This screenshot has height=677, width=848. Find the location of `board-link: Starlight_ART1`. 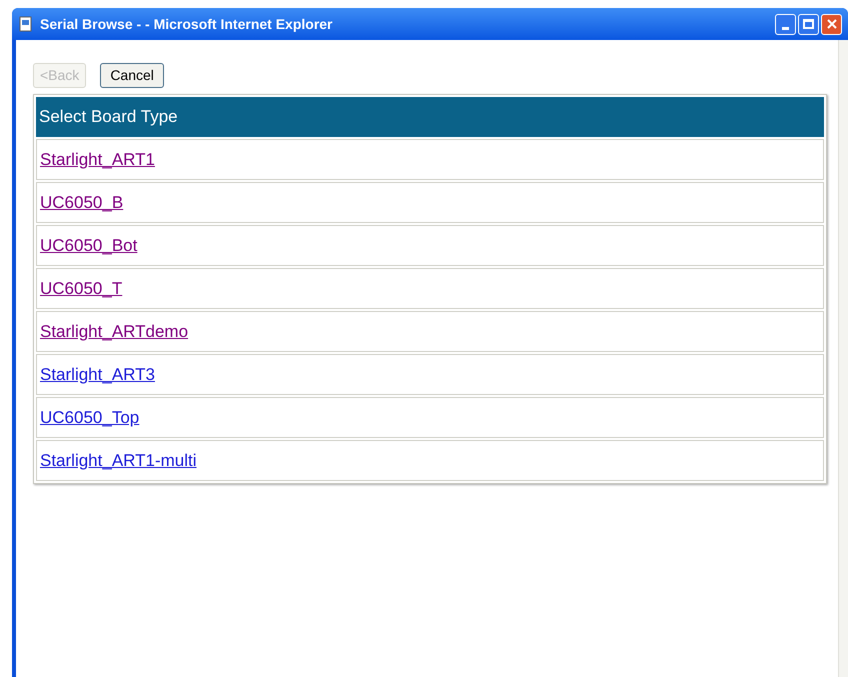

board-link: Starlight_ART1 is located at coordinates (97, 159).